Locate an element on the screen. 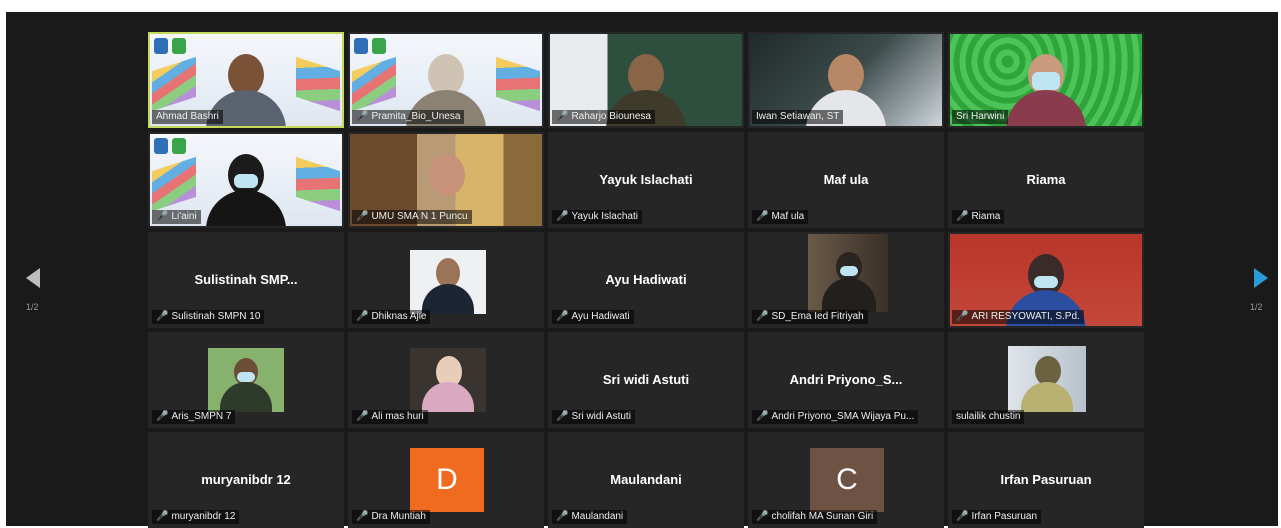 This screenshot has width=1281, height=528. avatar: C is located at coordinates (847, 480).